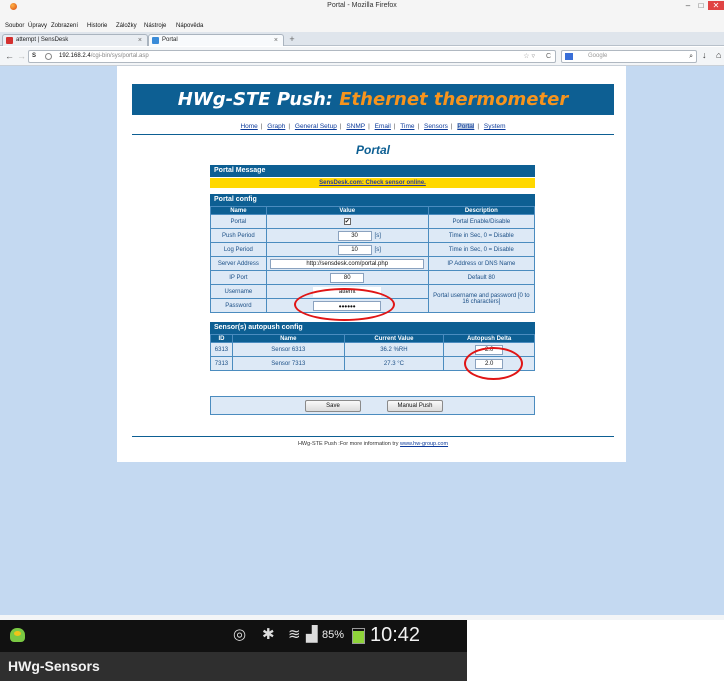 Image resolution: width=724 pixels, height=681 pixels. What do you see at coordinates (355, 126) in the screenshot?
I see `nav-snmp: SNMP` at bounding box center [355, 126].